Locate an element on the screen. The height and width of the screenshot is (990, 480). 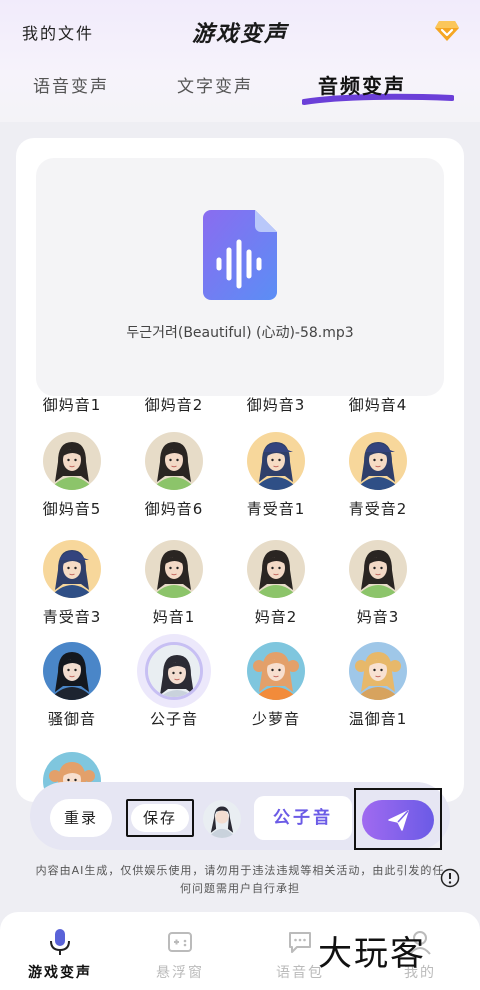
voice-option: 温御音1 is located at coordinates (378, 692).